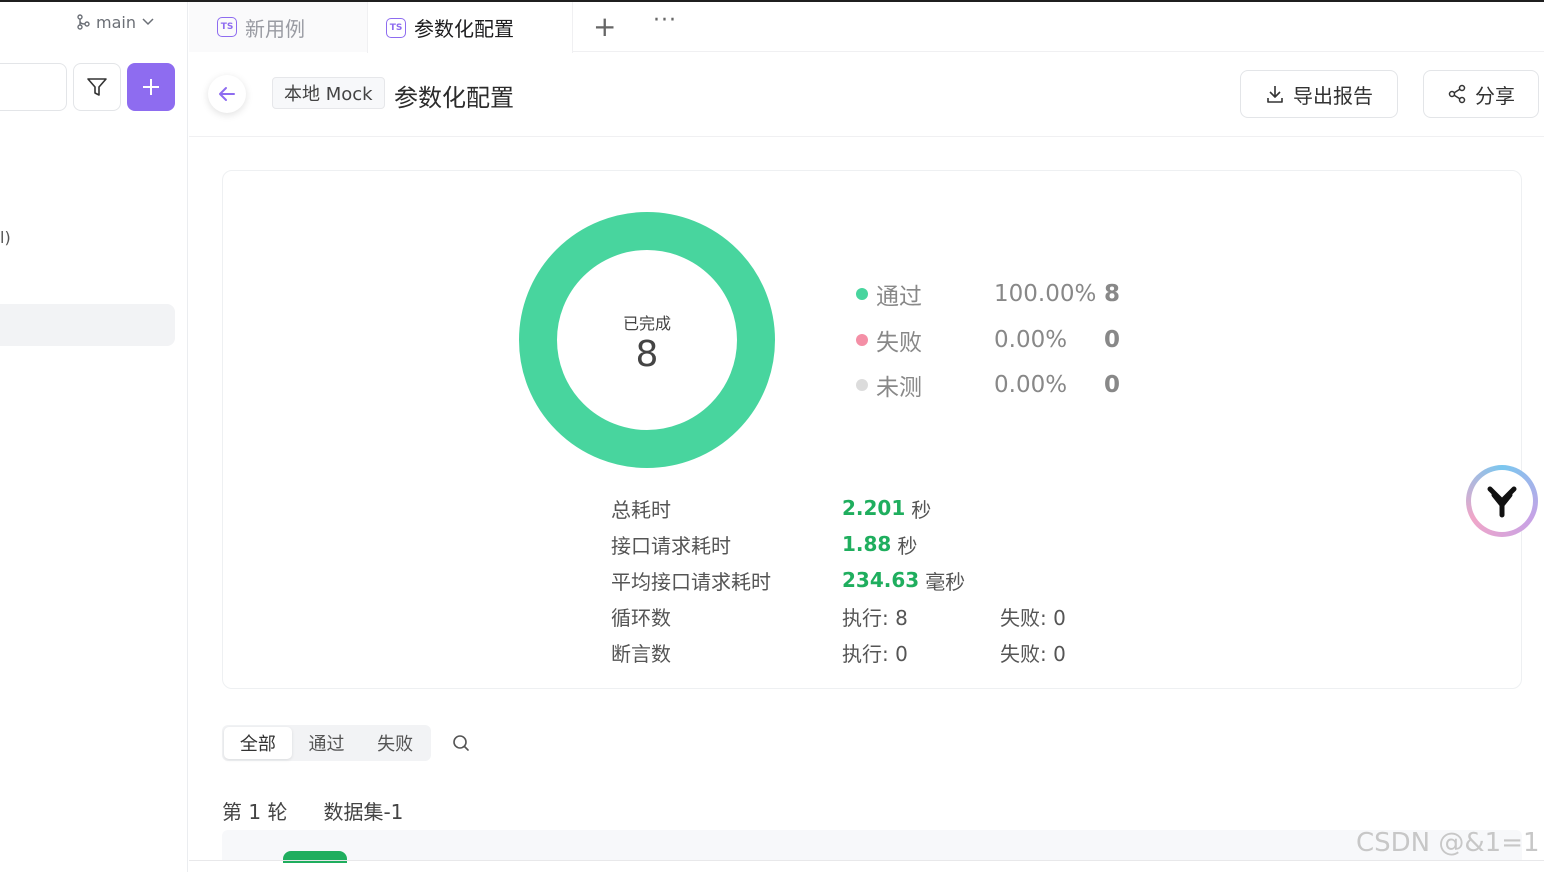 The image size is (1544, 872). What do you see at coordinates (1448, 843) in the screenshot?
I see `watermark: CSDN @&1=1` at bounding box center [1448, 843].